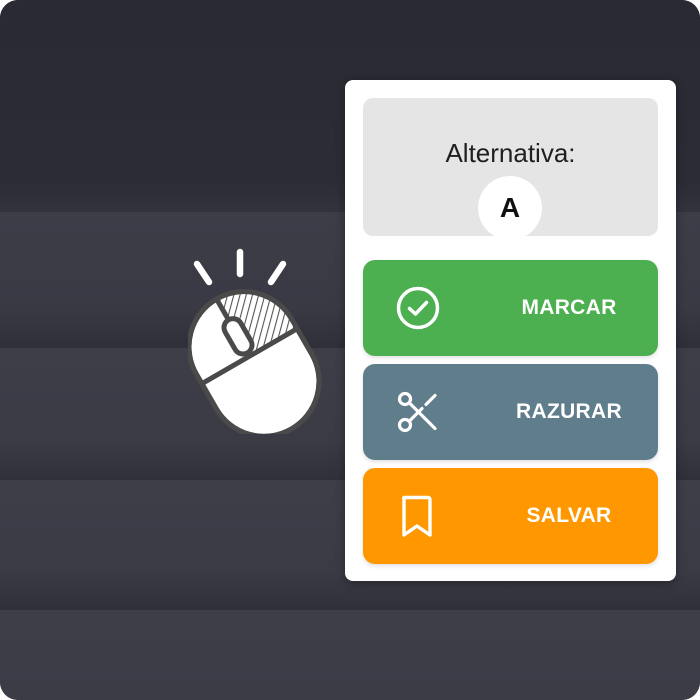 The width and height of the screenshot is (700, 700). Describe the element at coordinates (510, 412) in the screenshot. I see `razurar-button: RAZURAR` at that location.